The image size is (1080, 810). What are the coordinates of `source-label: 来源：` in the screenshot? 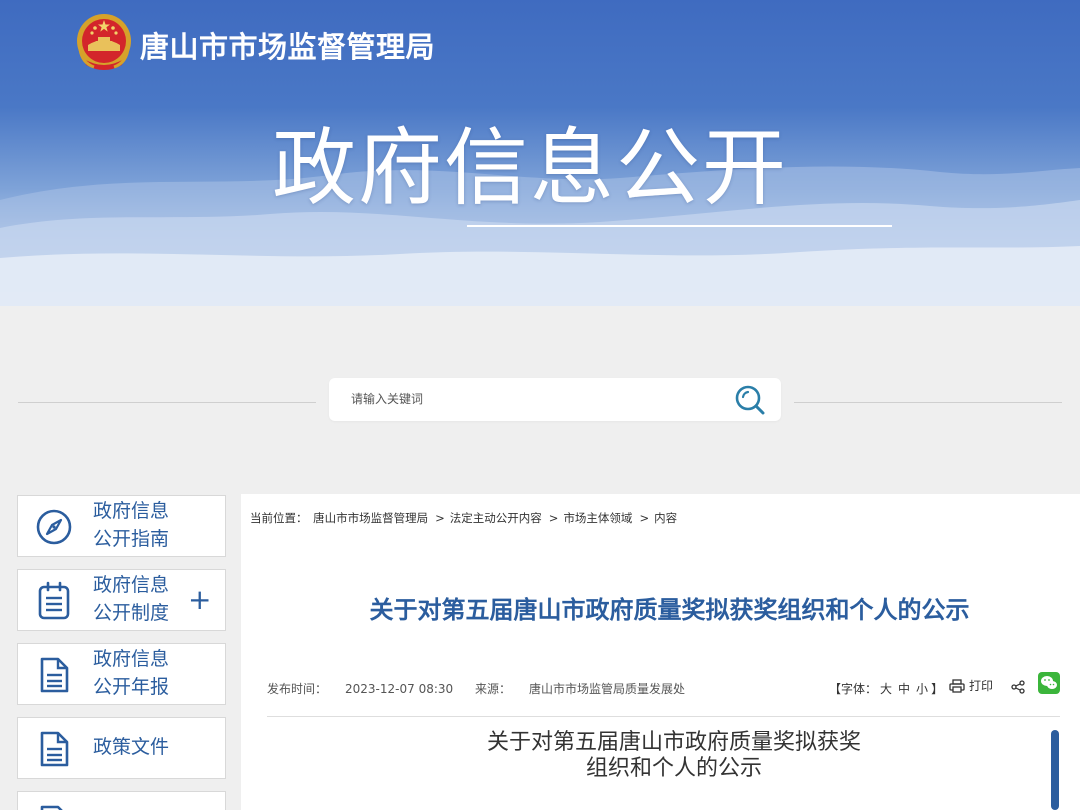 It's located at (492, 689).